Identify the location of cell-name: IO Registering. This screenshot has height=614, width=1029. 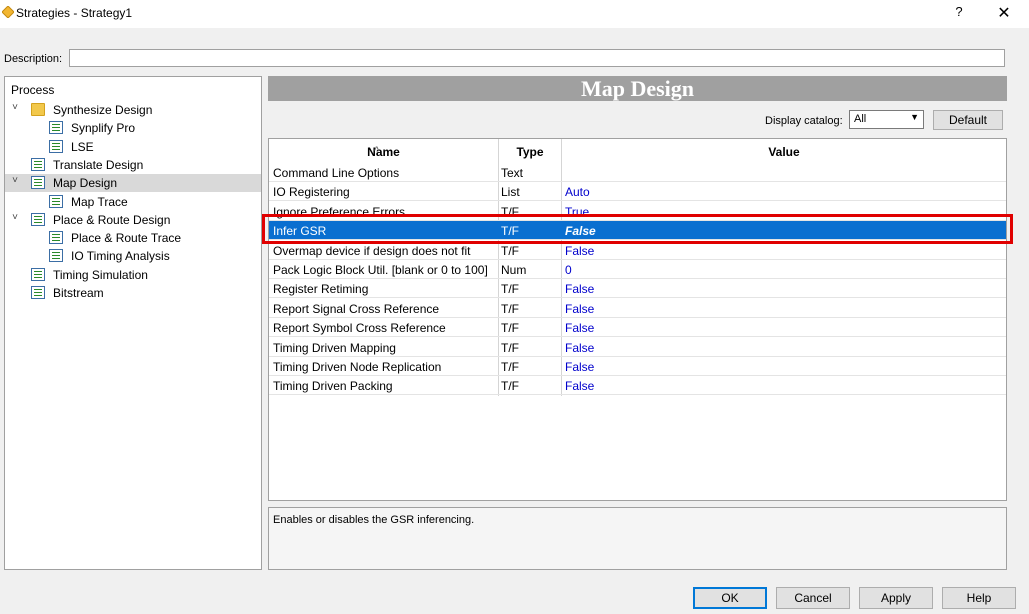
(311, 192).